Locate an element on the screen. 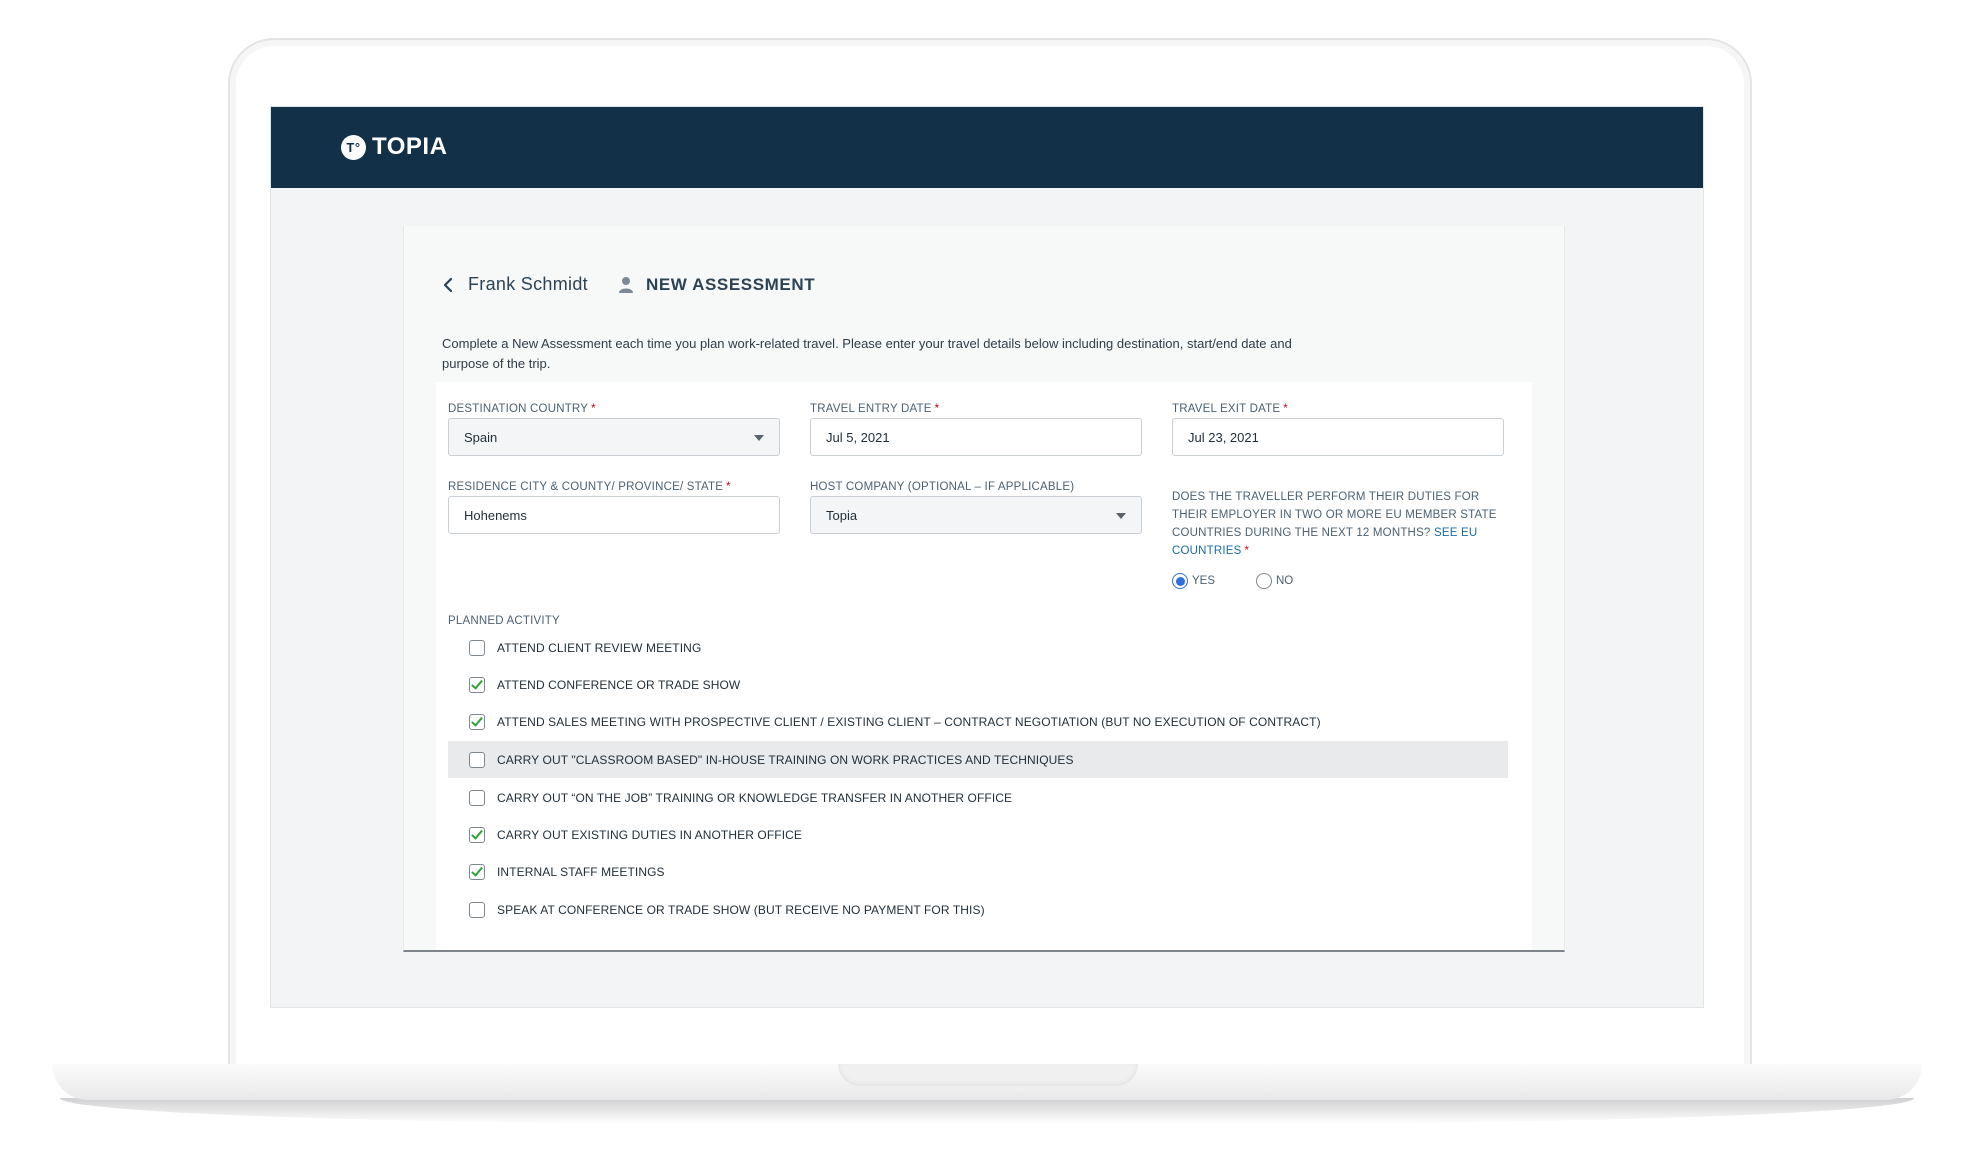  page-title: NEW ASSESSMENT is located at coordinates (730, 284).